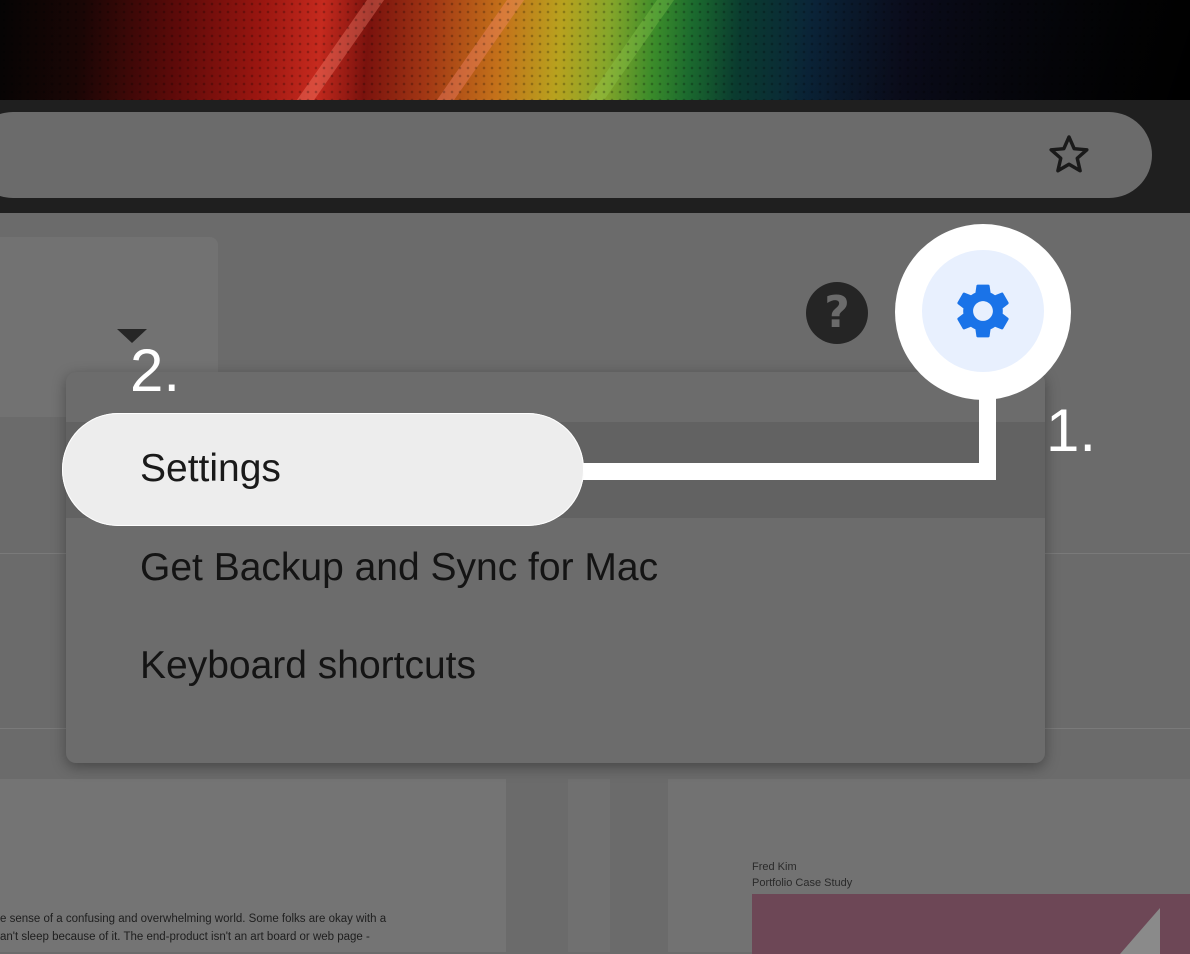 This screenshot has width=1190, height=954. I want to click on browser-toolbar, so click(595, 156).